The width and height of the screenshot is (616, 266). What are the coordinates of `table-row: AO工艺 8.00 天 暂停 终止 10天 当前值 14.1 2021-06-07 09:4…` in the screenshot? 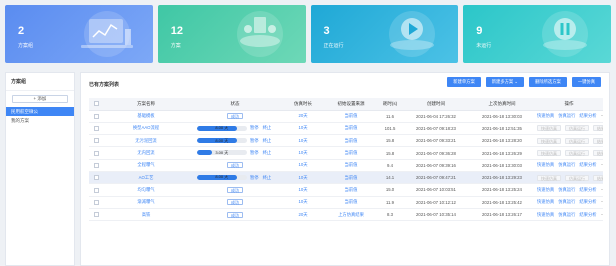 It's located at (346, 178).